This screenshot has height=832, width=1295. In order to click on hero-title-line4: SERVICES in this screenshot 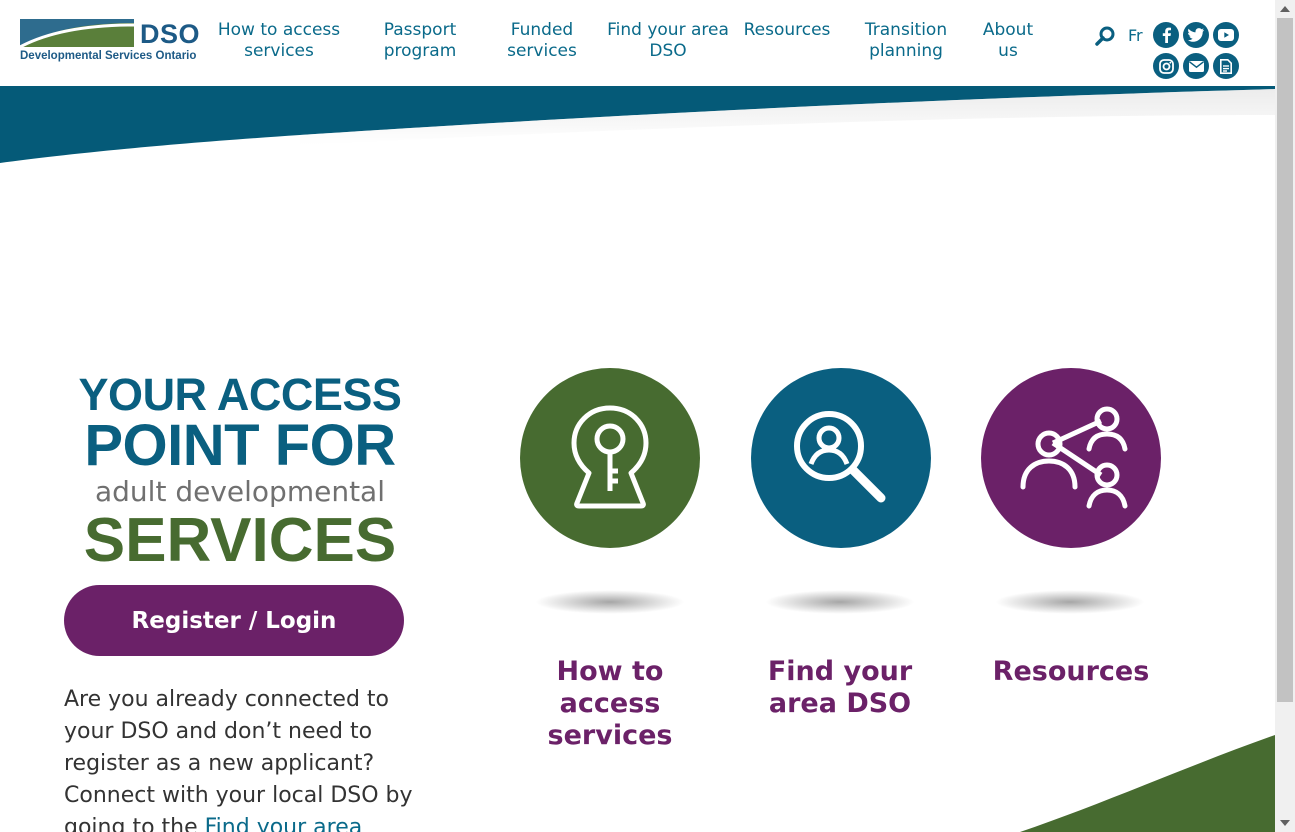, I will do `click(240, 540)`.